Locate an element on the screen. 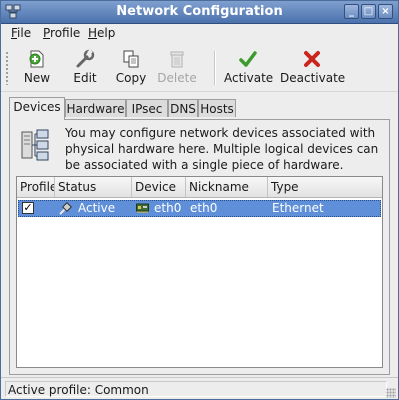  copy-button: Copy is located at coordinates (131, 69).